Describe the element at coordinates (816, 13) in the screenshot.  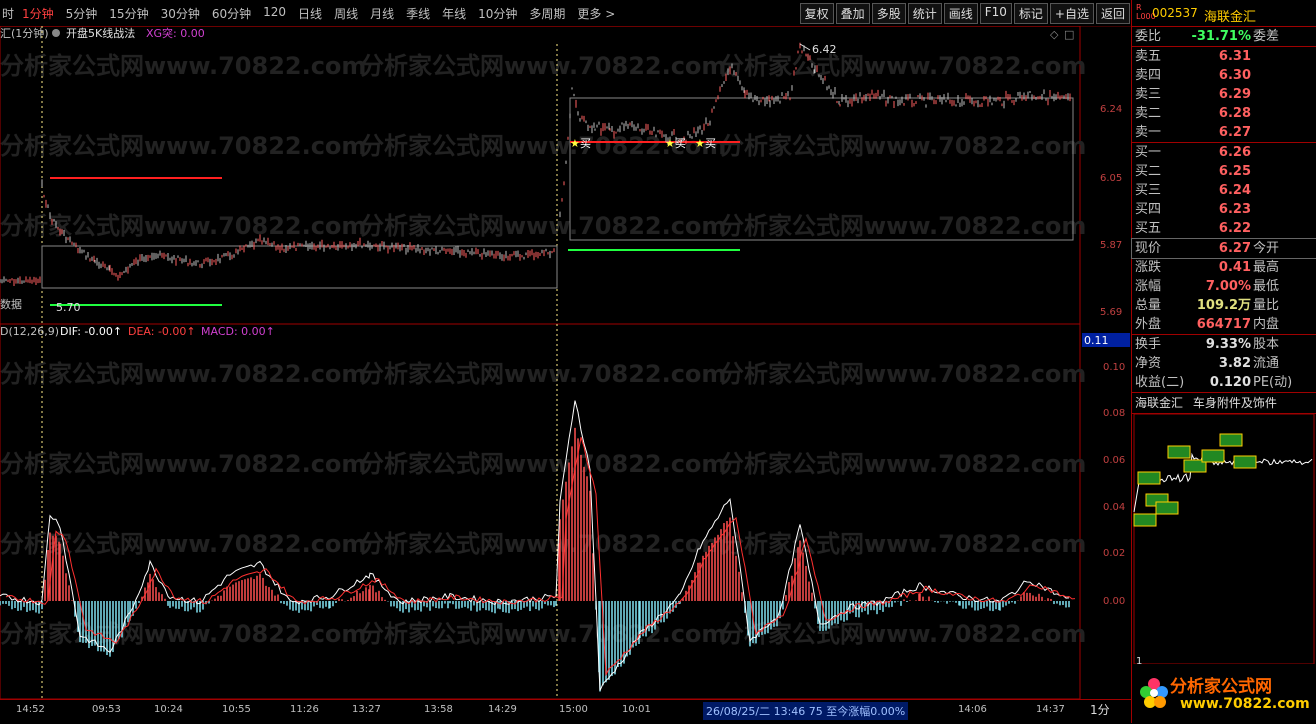
I see `toolbar-button: 复权` at that location.